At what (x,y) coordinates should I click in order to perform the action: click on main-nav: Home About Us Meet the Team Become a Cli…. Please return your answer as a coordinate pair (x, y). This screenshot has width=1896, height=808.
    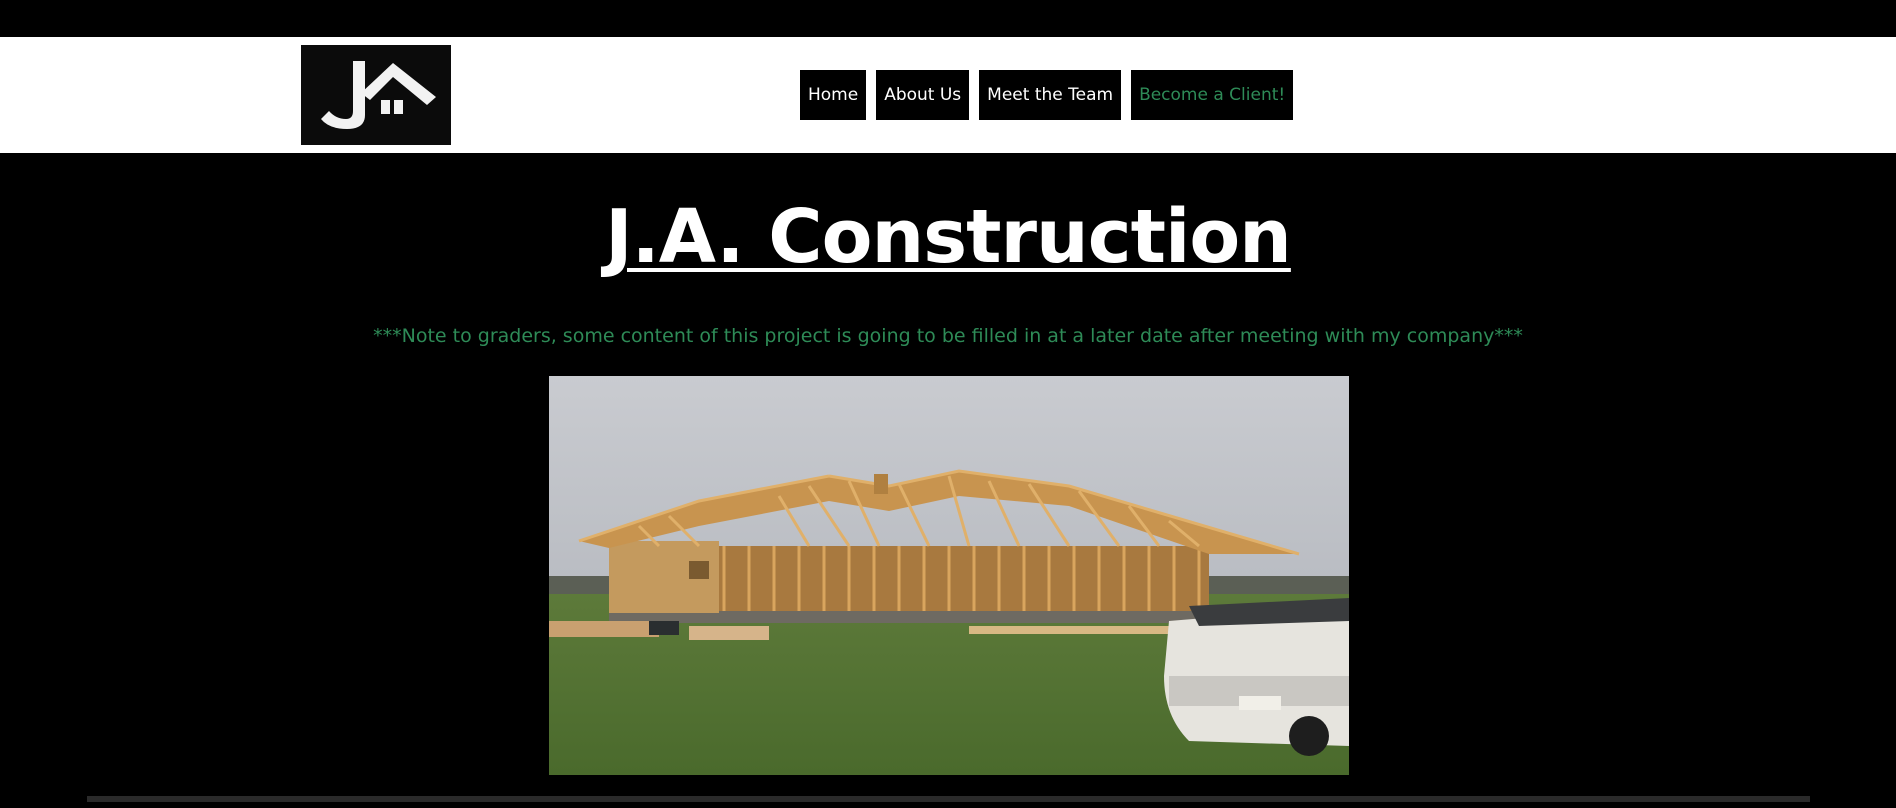
    Looking at the image, I should click on (1047, 95).